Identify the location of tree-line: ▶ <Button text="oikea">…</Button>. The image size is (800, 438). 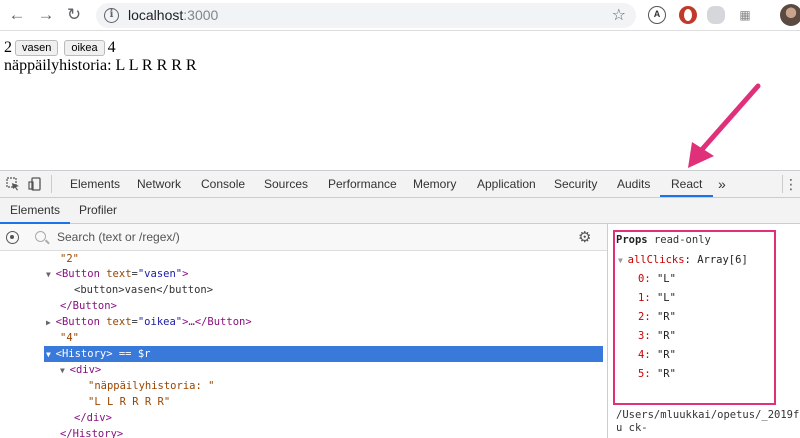
(149, 322).